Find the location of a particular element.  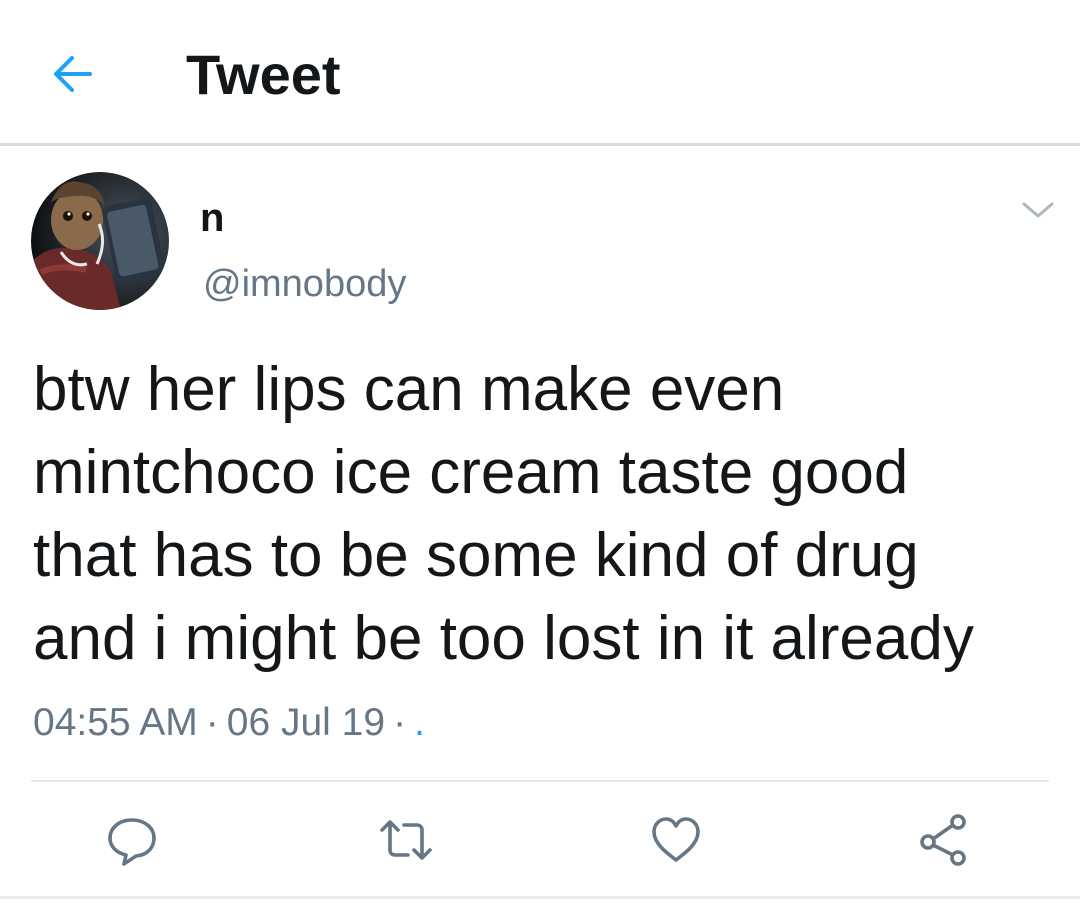

tweet-date: 06 Jul 19 is located at coordinates (306, 722).